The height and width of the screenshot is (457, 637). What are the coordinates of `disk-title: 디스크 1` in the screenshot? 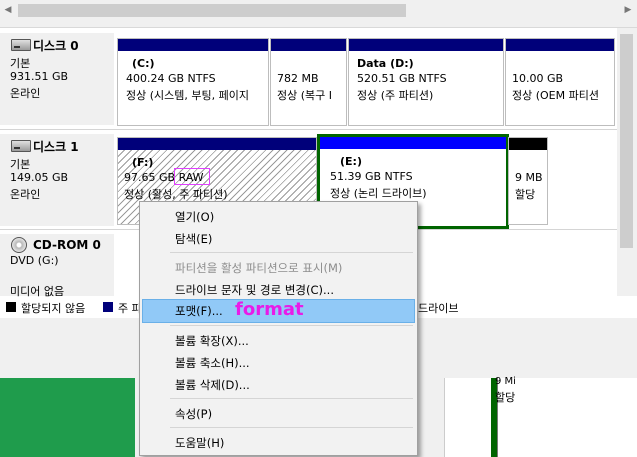 It's located at (56, 147).